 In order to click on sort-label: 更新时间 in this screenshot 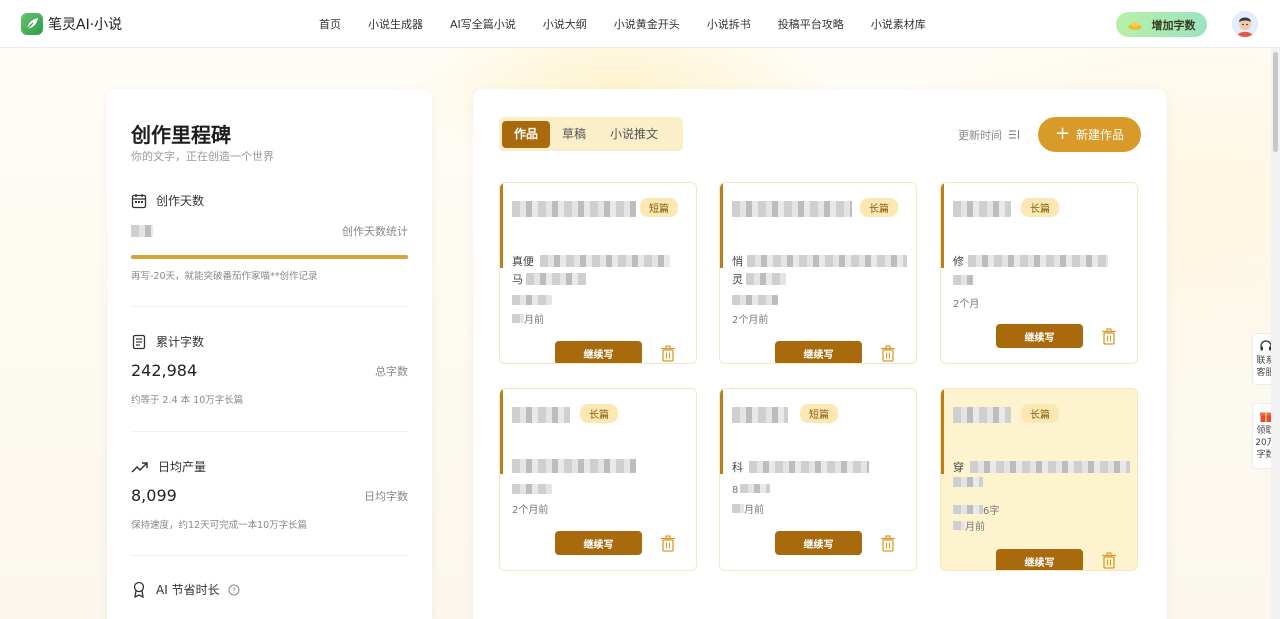, I will do `click(980, 135)`.